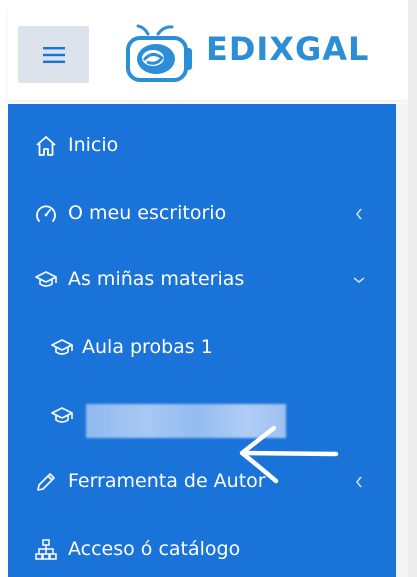 The image size is (417, 577). Describe the element at coordinates (46, 213) in the screenshot. I see `speedometer-icon` at that location.